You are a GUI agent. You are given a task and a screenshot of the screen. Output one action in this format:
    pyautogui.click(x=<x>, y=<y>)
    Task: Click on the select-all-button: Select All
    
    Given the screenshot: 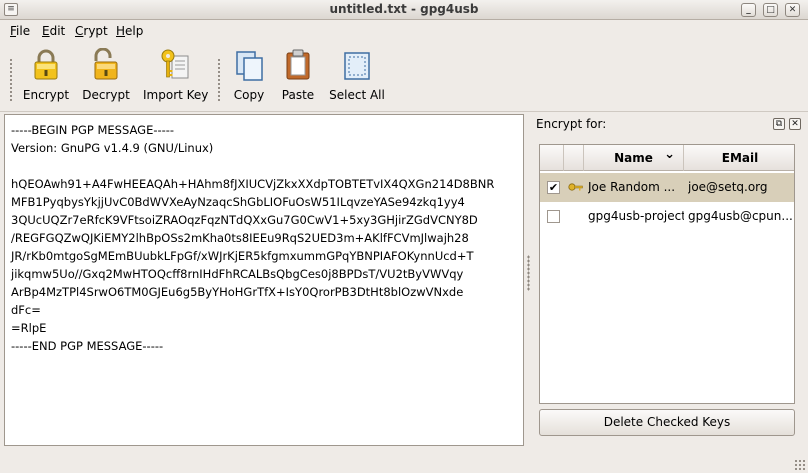 What is the action you would take?
    pyautogui.click(x=357, y=78)
    